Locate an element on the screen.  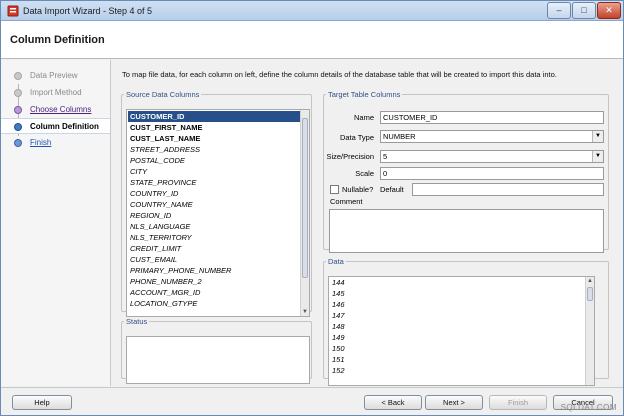
step-label: Finish is located at coordinates (40, 142).